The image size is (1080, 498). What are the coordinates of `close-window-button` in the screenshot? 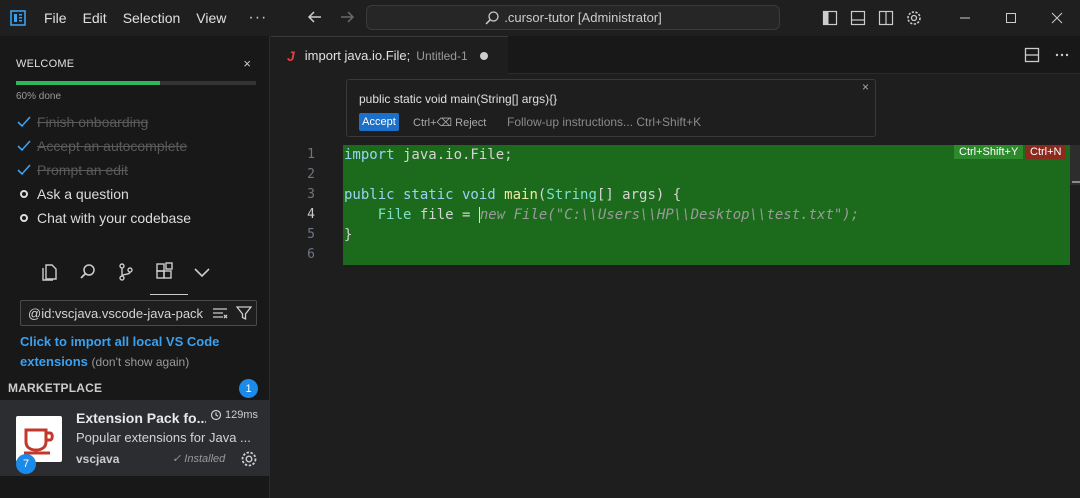 It's located at (1057, 18).